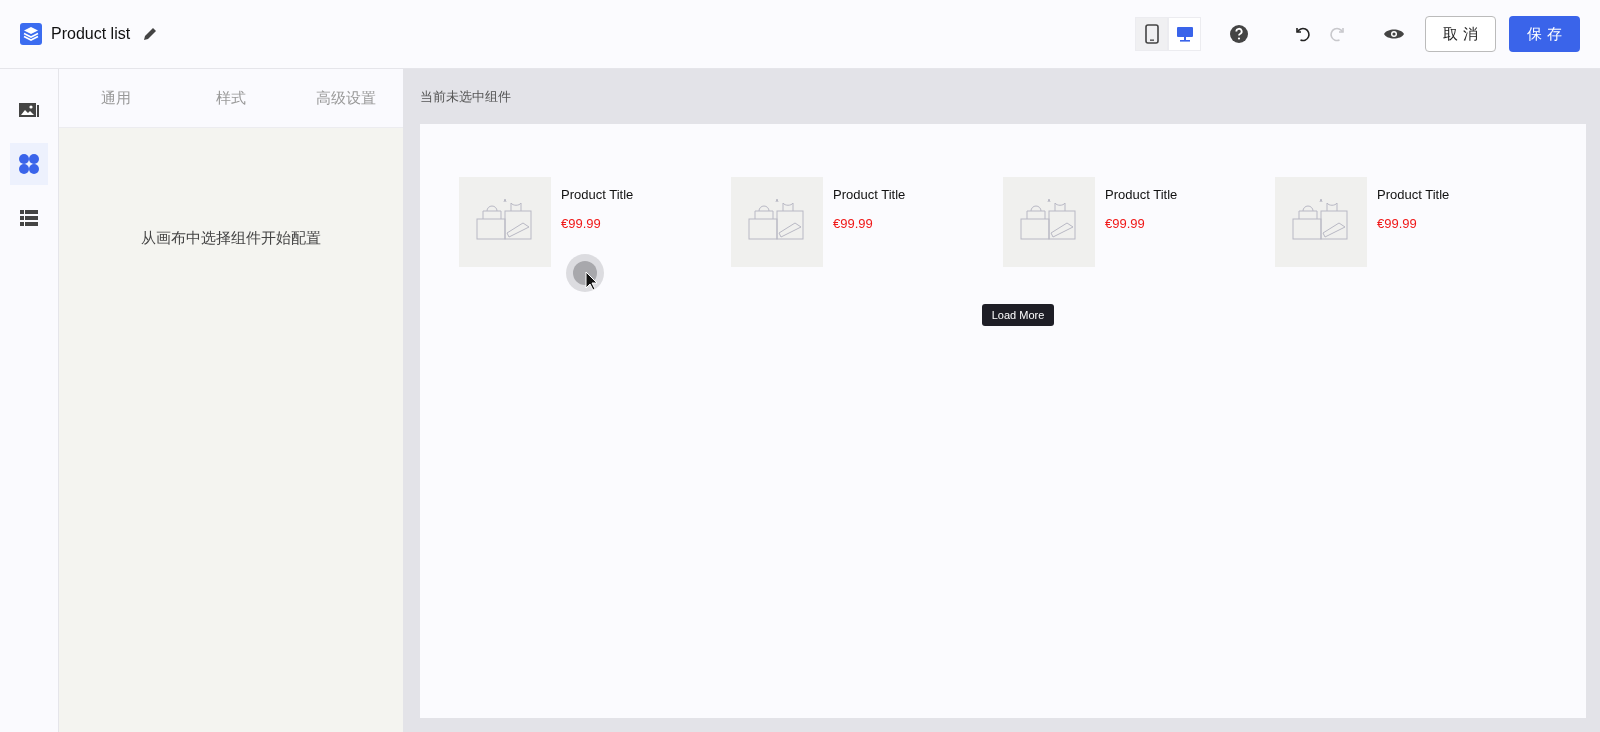 The image size is (1600, 732). I want to click on mobile-view-button, so click(1151, 34).